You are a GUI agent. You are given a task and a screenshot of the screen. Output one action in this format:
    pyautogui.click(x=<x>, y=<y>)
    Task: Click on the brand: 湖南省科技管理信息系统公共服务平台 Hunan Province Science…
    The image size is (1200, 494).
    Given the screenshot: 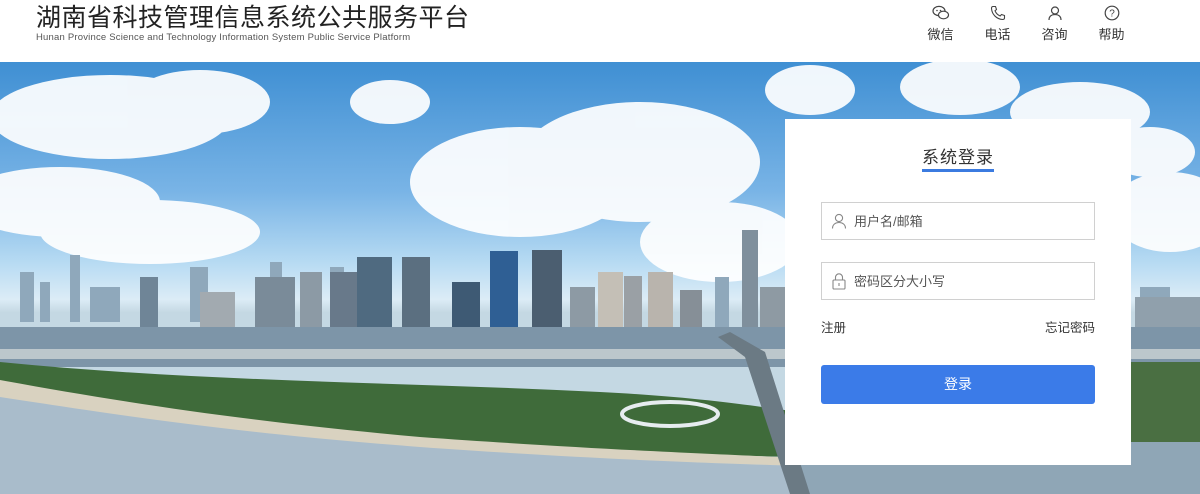 What is the action you would take?
    pyautogui.click(x=253, y=23)
    